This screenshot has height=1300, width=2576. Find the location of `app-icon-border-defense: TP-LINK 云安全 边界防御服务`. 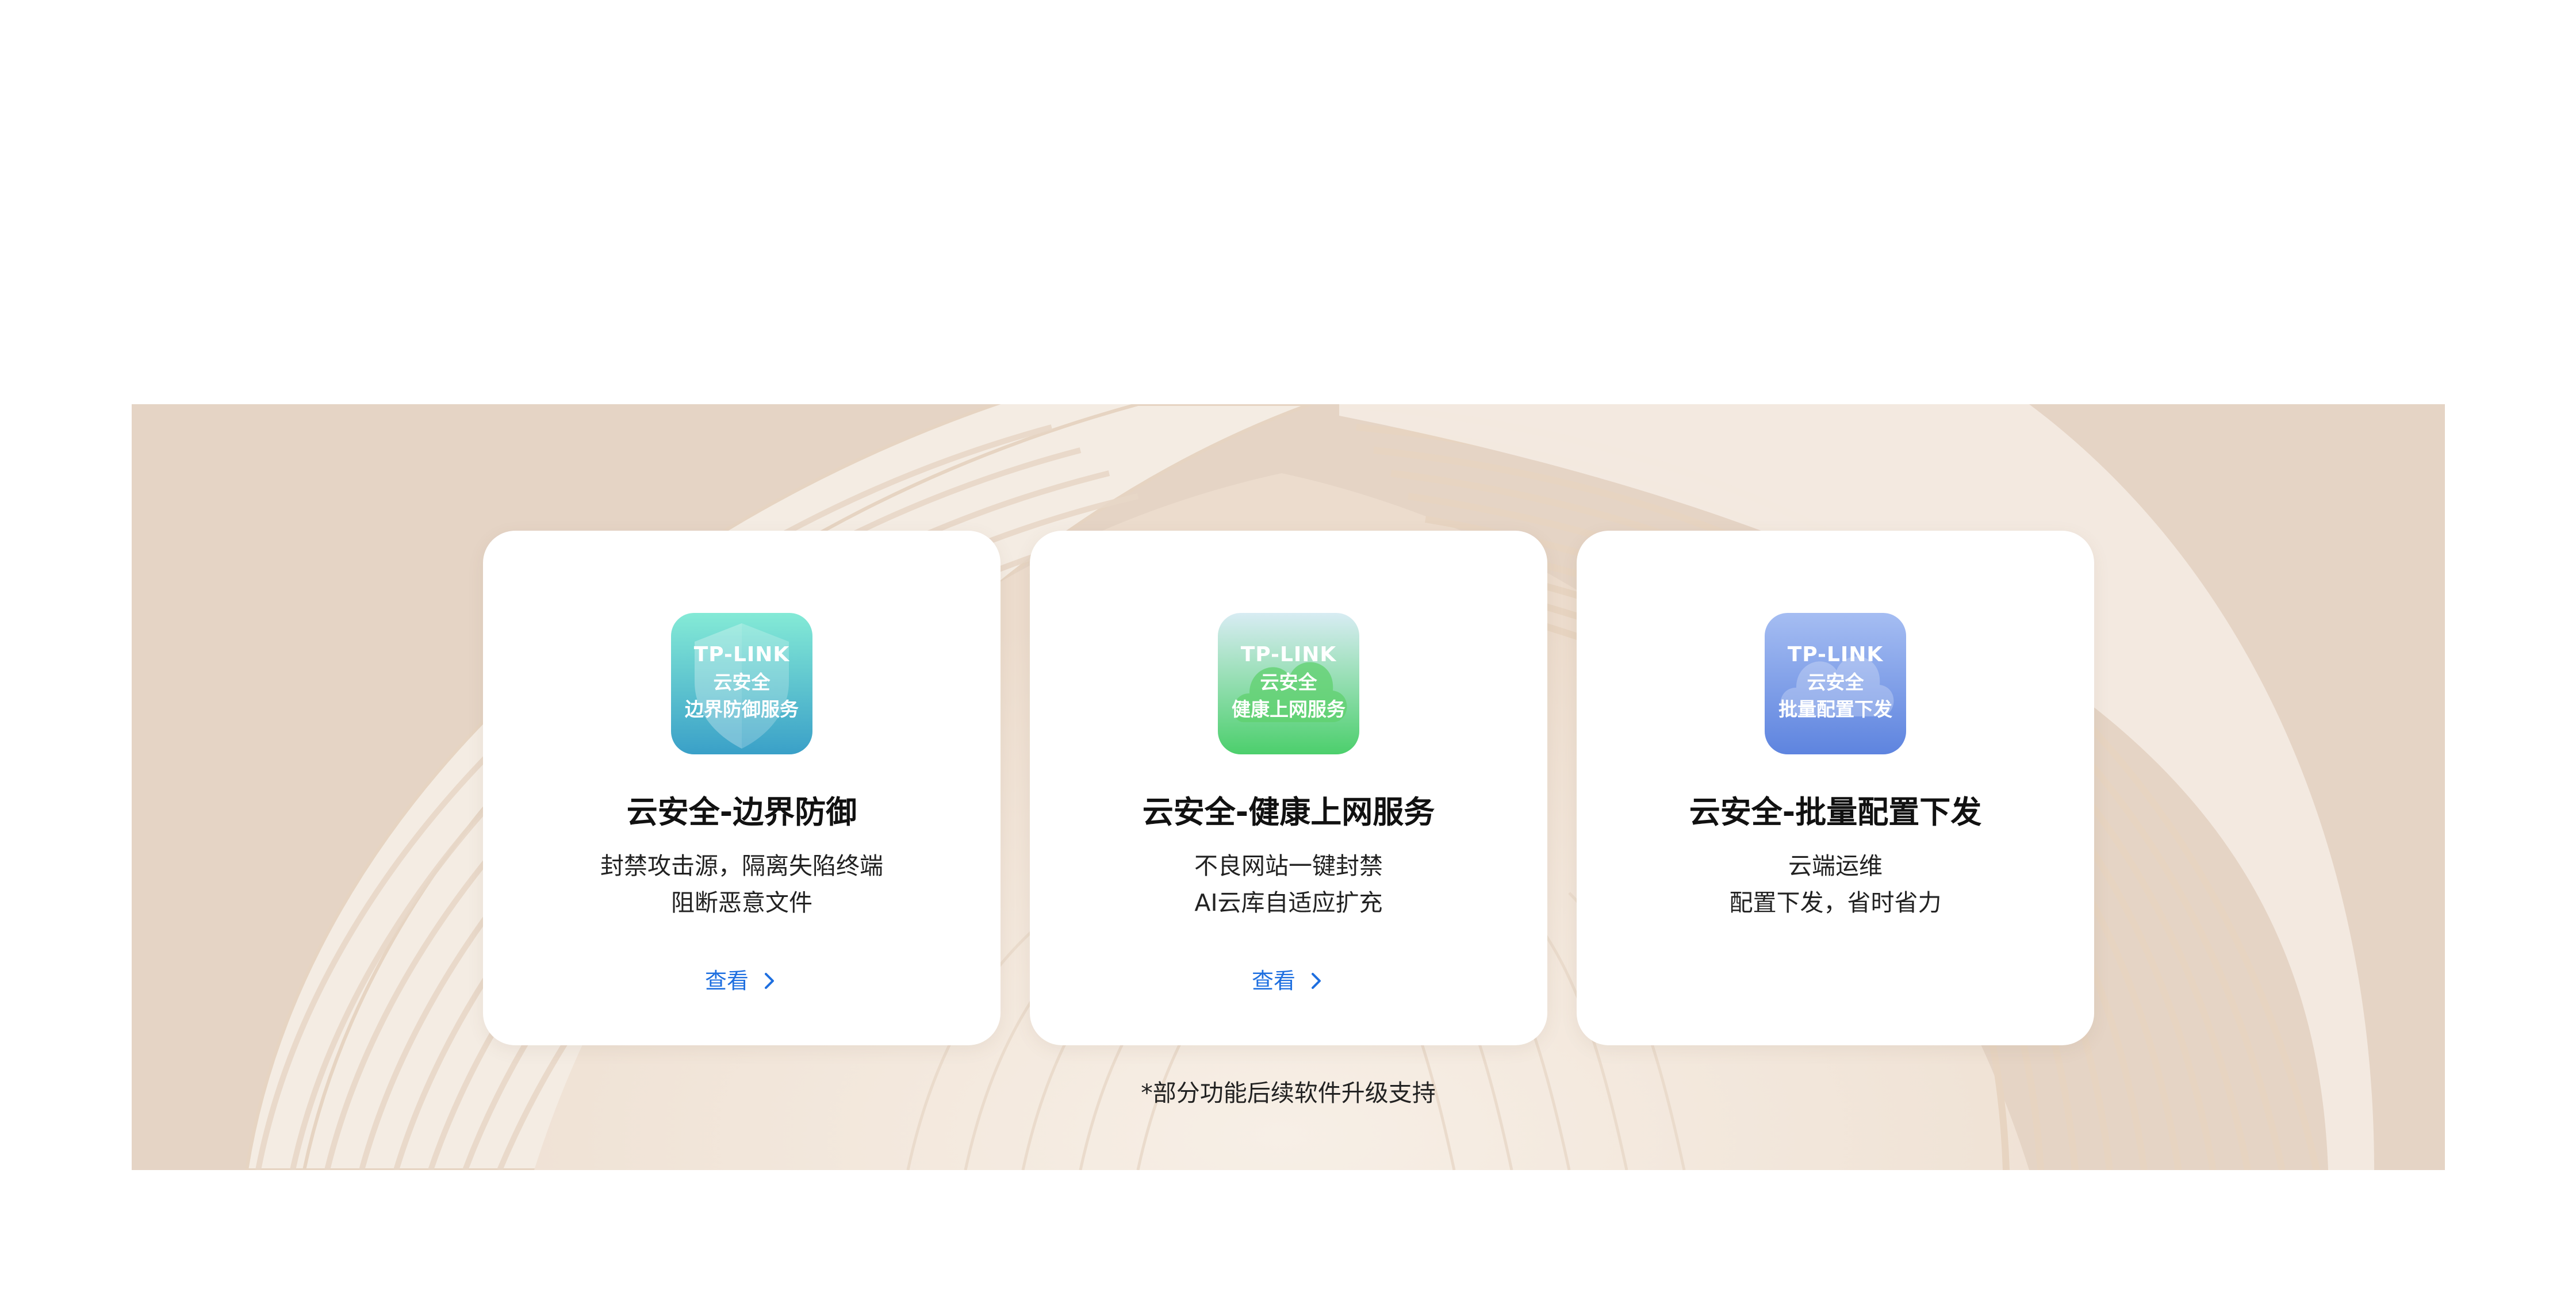

app-icon-border-defense: TP-LINK 云安全 边界防御服务 is located at coordinates (741, 683).